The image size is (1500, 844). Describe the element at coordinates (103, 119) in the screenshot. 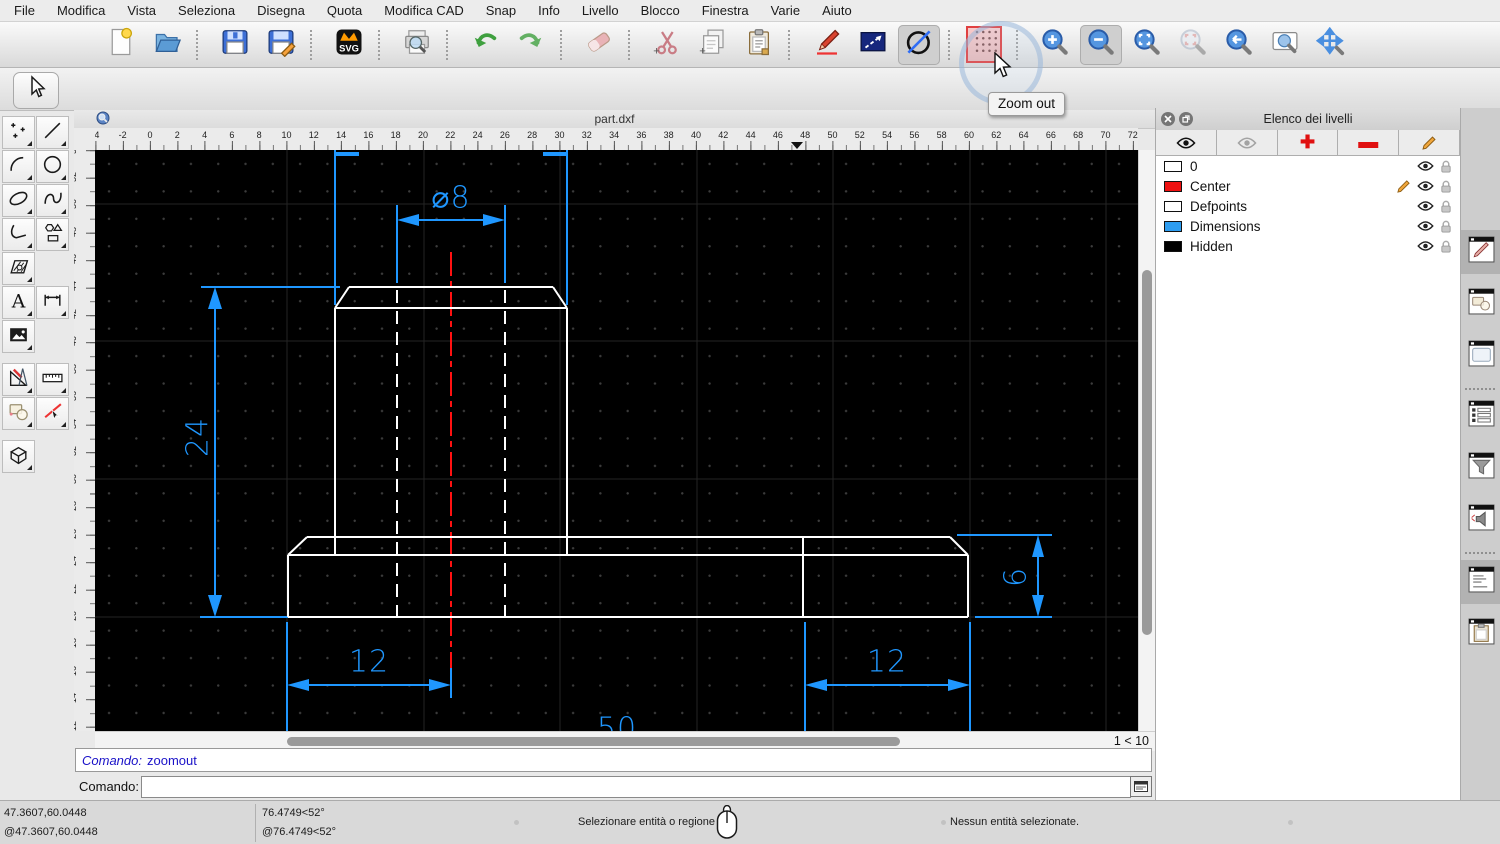

I see `window-zoom-icon` at that location.